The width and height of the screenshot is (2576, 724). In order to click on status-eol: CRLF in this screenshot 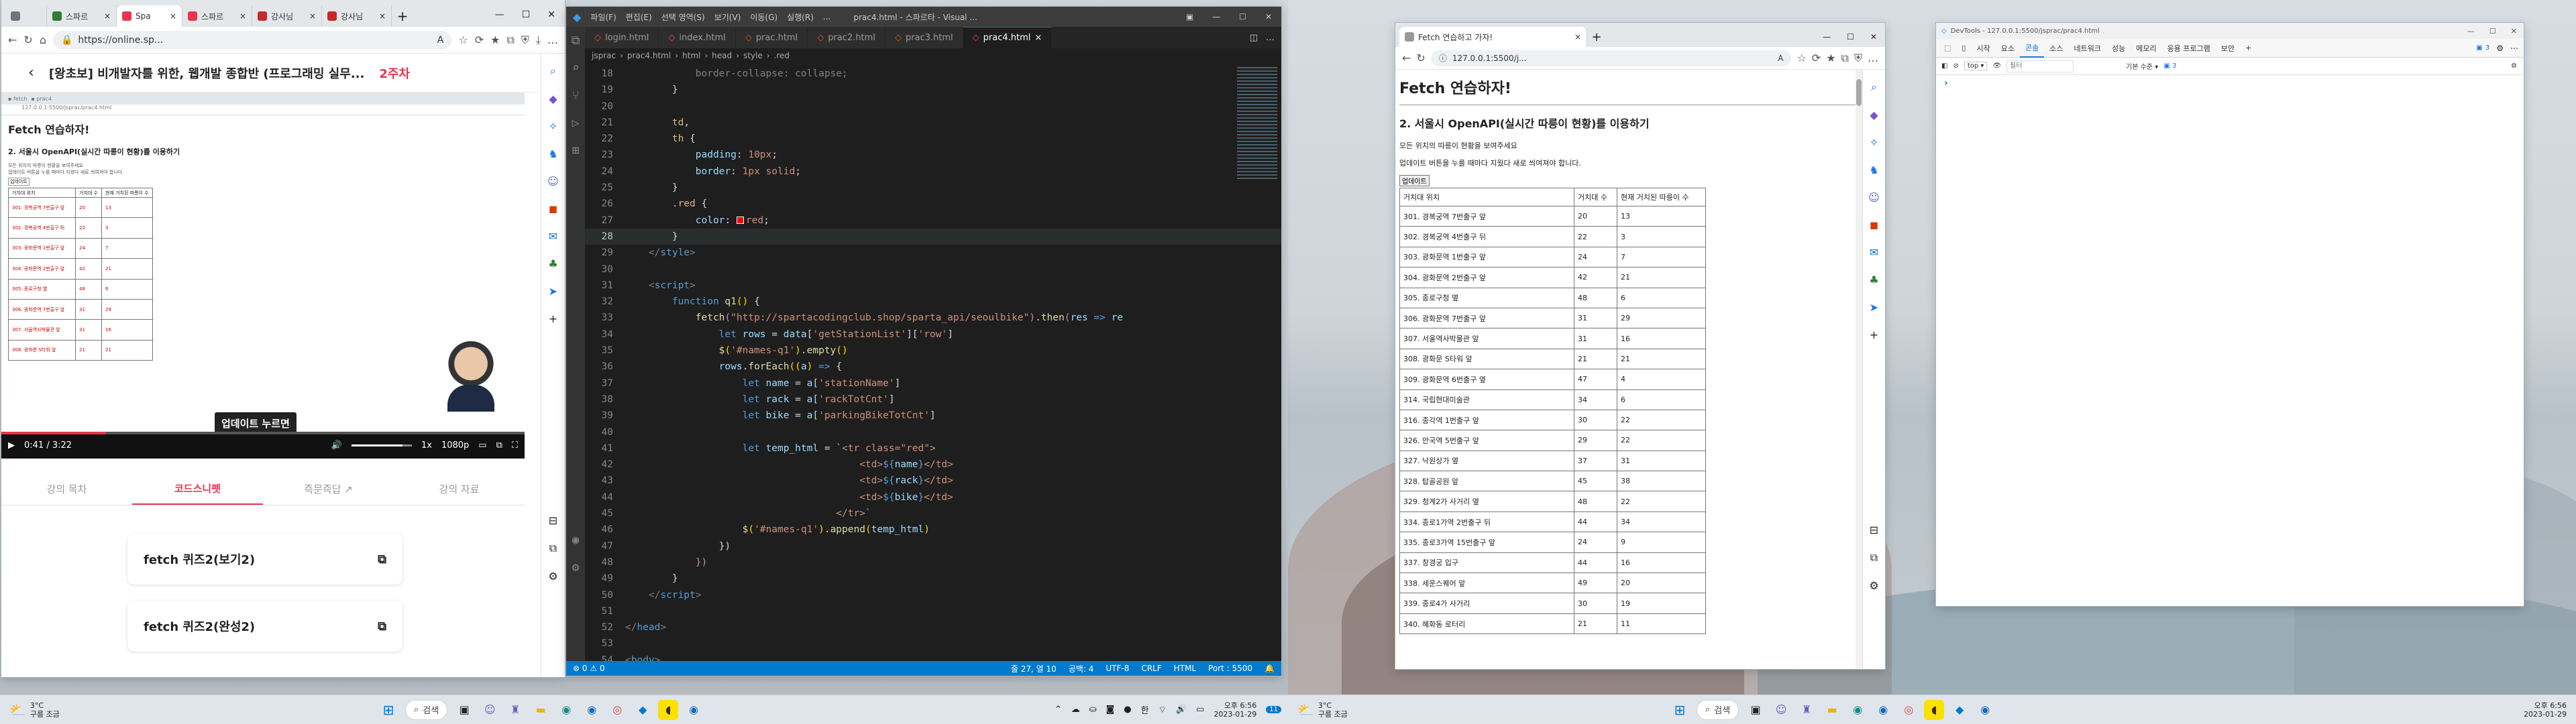, I will do `click(1151, 668)`.